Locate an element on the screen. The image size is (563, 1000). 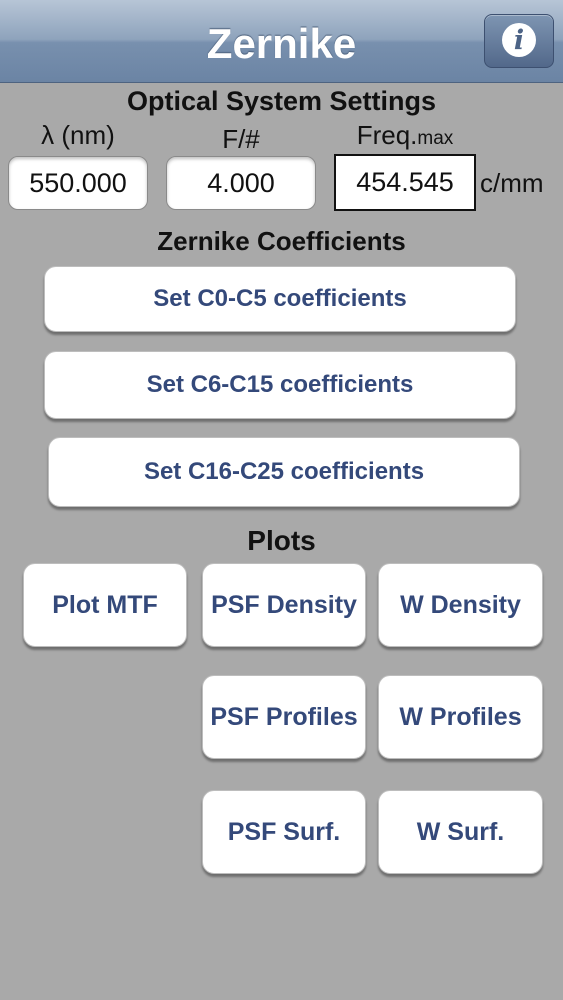
navigation-bar: Zernike i is located at coordinates (281, 41).